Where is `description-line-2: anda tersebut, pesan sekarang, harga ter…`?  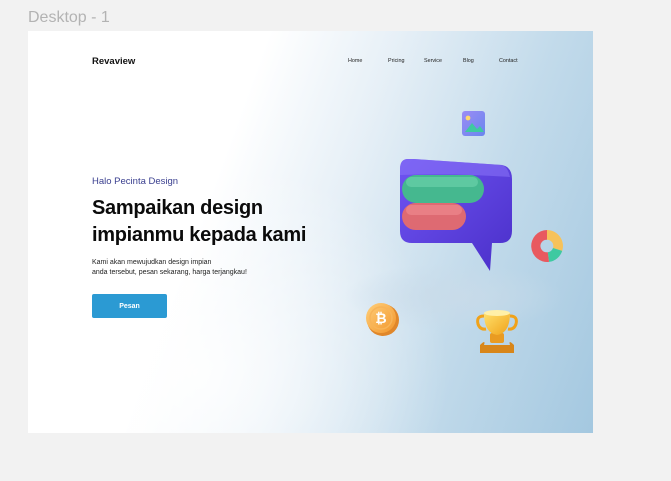 description-line-2: anda tersebut, pesan sekarang, harga ter… is located at coordinates (169, 272).